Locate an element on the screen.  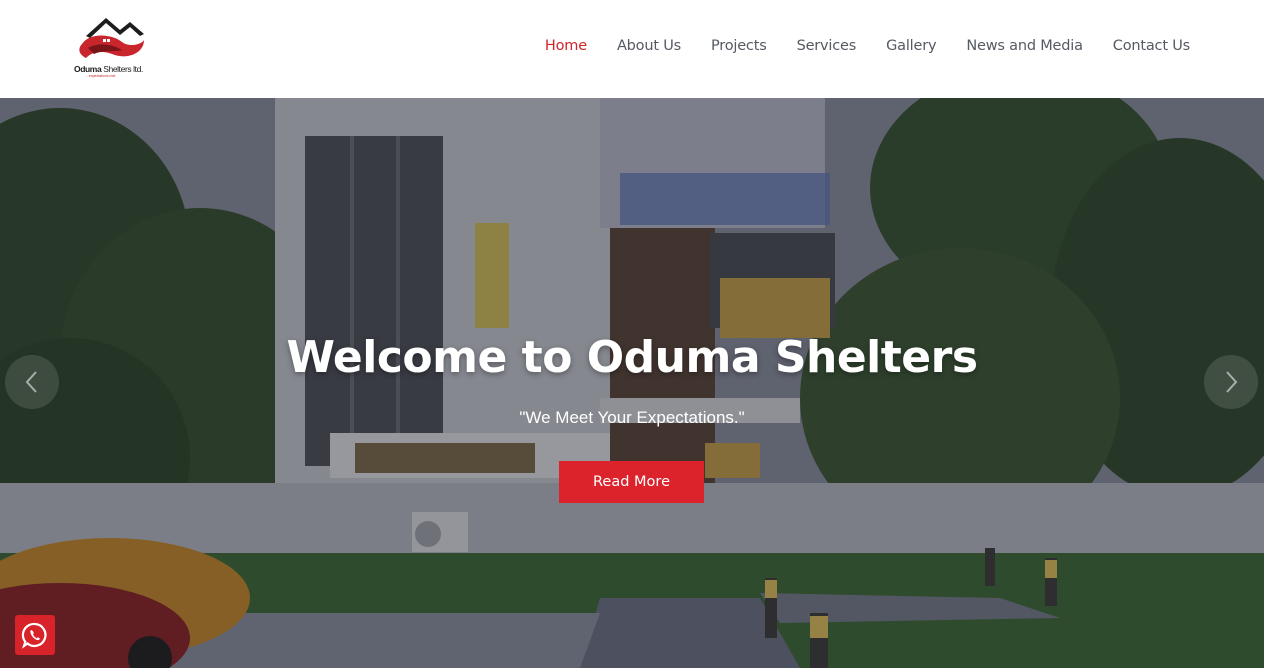
whatsapp-chat-button is located at coordinates (35, 635).